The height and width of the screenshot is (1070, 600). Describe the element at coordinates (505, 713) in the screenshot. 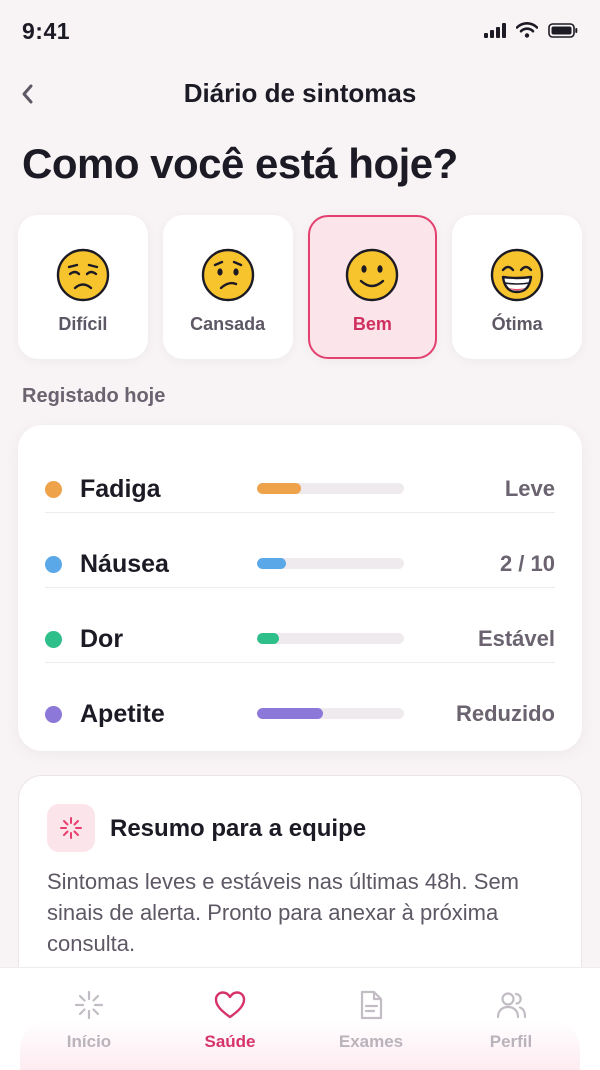

I see `symptom-value: Reduzido` at that location.